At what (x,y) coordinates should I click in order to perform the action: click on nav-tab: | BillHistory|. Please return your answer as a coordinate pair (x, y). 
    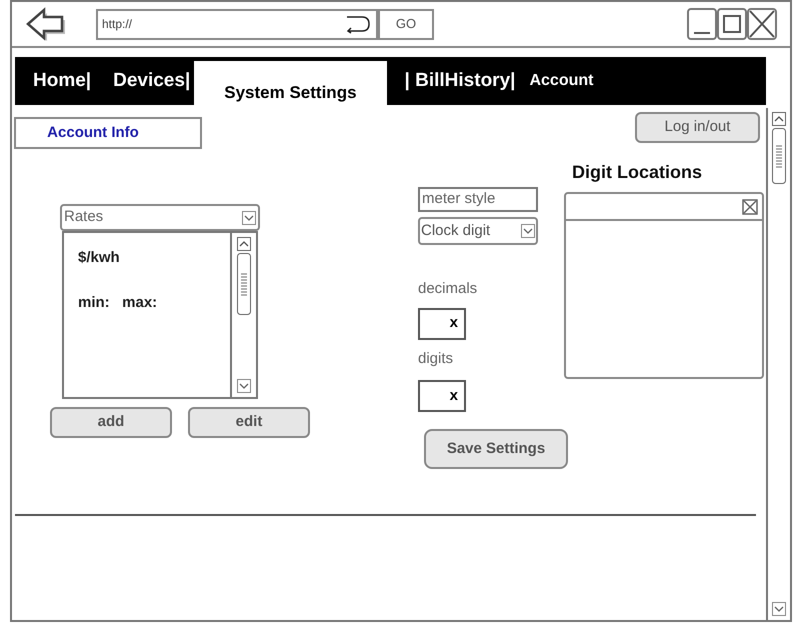
    Looking at the image, I should click on (453, 81).